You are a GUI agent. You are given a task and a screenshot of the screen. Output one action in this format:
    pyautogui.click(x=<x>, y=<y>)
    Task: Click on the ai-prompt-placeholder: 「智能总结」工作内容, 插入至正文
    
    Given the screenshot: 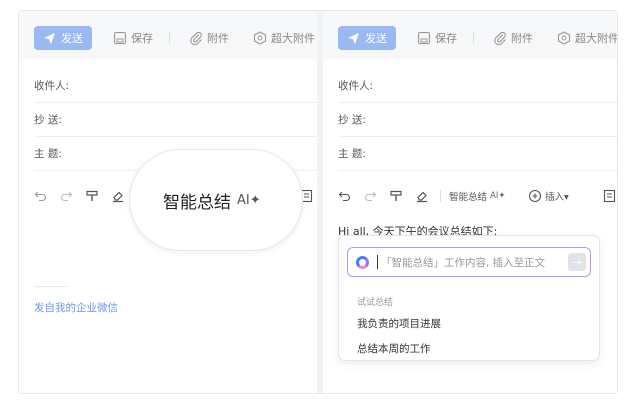 What is the action you would take?
    pyautogui.click(x=463, y=262)
    